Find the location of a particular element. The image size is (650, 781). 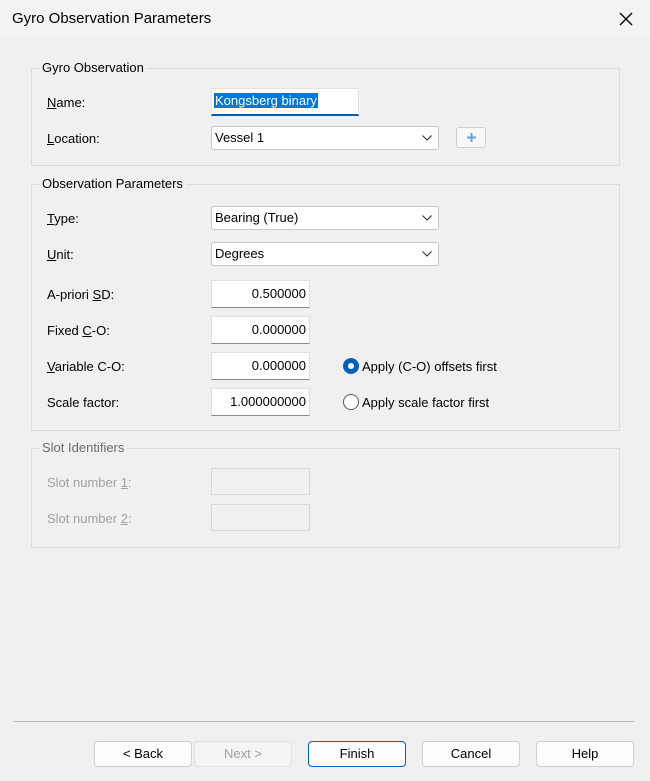

apriori-sd-input: 0.500000 is located at coordinates (260, 294).